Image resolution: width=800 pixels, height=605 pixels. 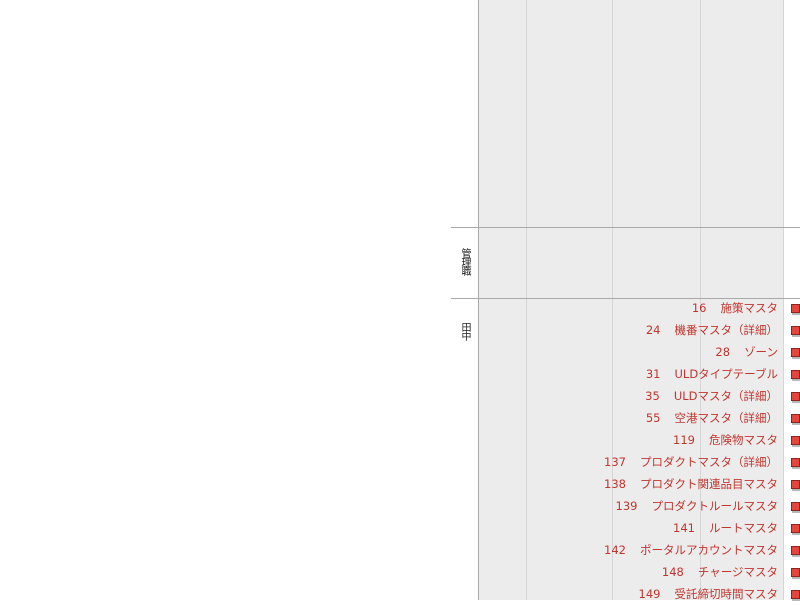 I want to click on column-divider, so click(x=526, y=300).